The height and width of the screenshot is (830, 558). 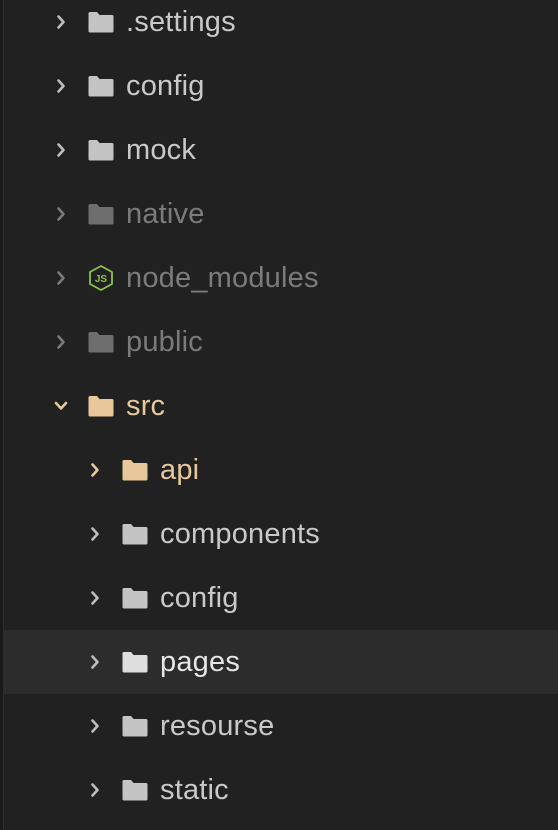 What do you see at coordinates (240, 533) in the screenshot?
I see `tree-item-label: components` at bounding box center [240, 533].